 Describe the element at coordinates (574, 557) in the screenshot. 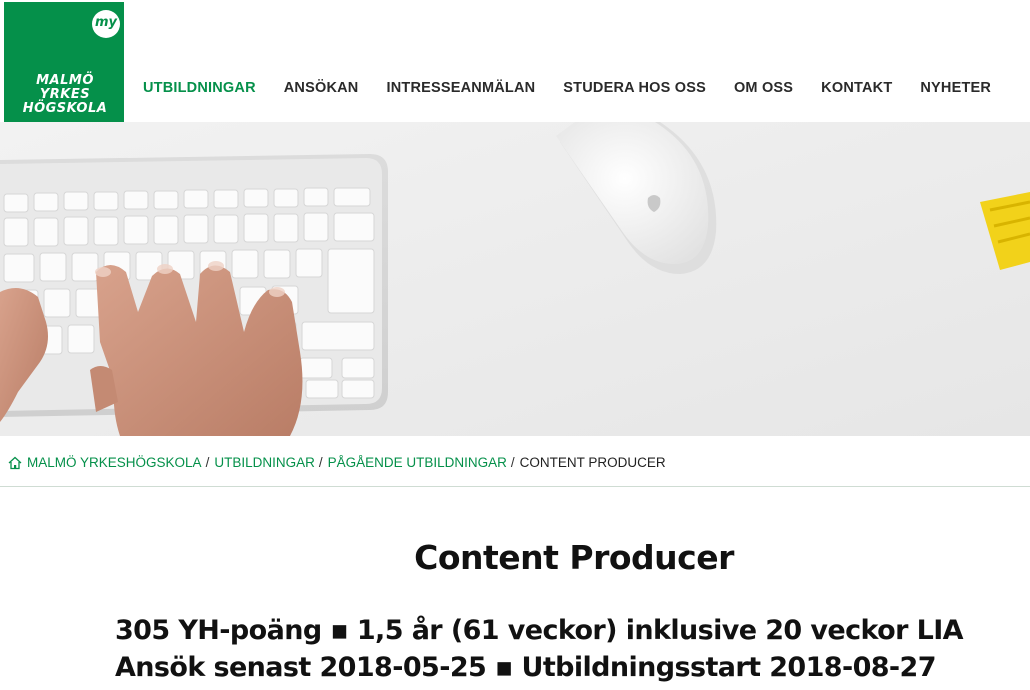

I see `page-title: Content Producer` at that location.